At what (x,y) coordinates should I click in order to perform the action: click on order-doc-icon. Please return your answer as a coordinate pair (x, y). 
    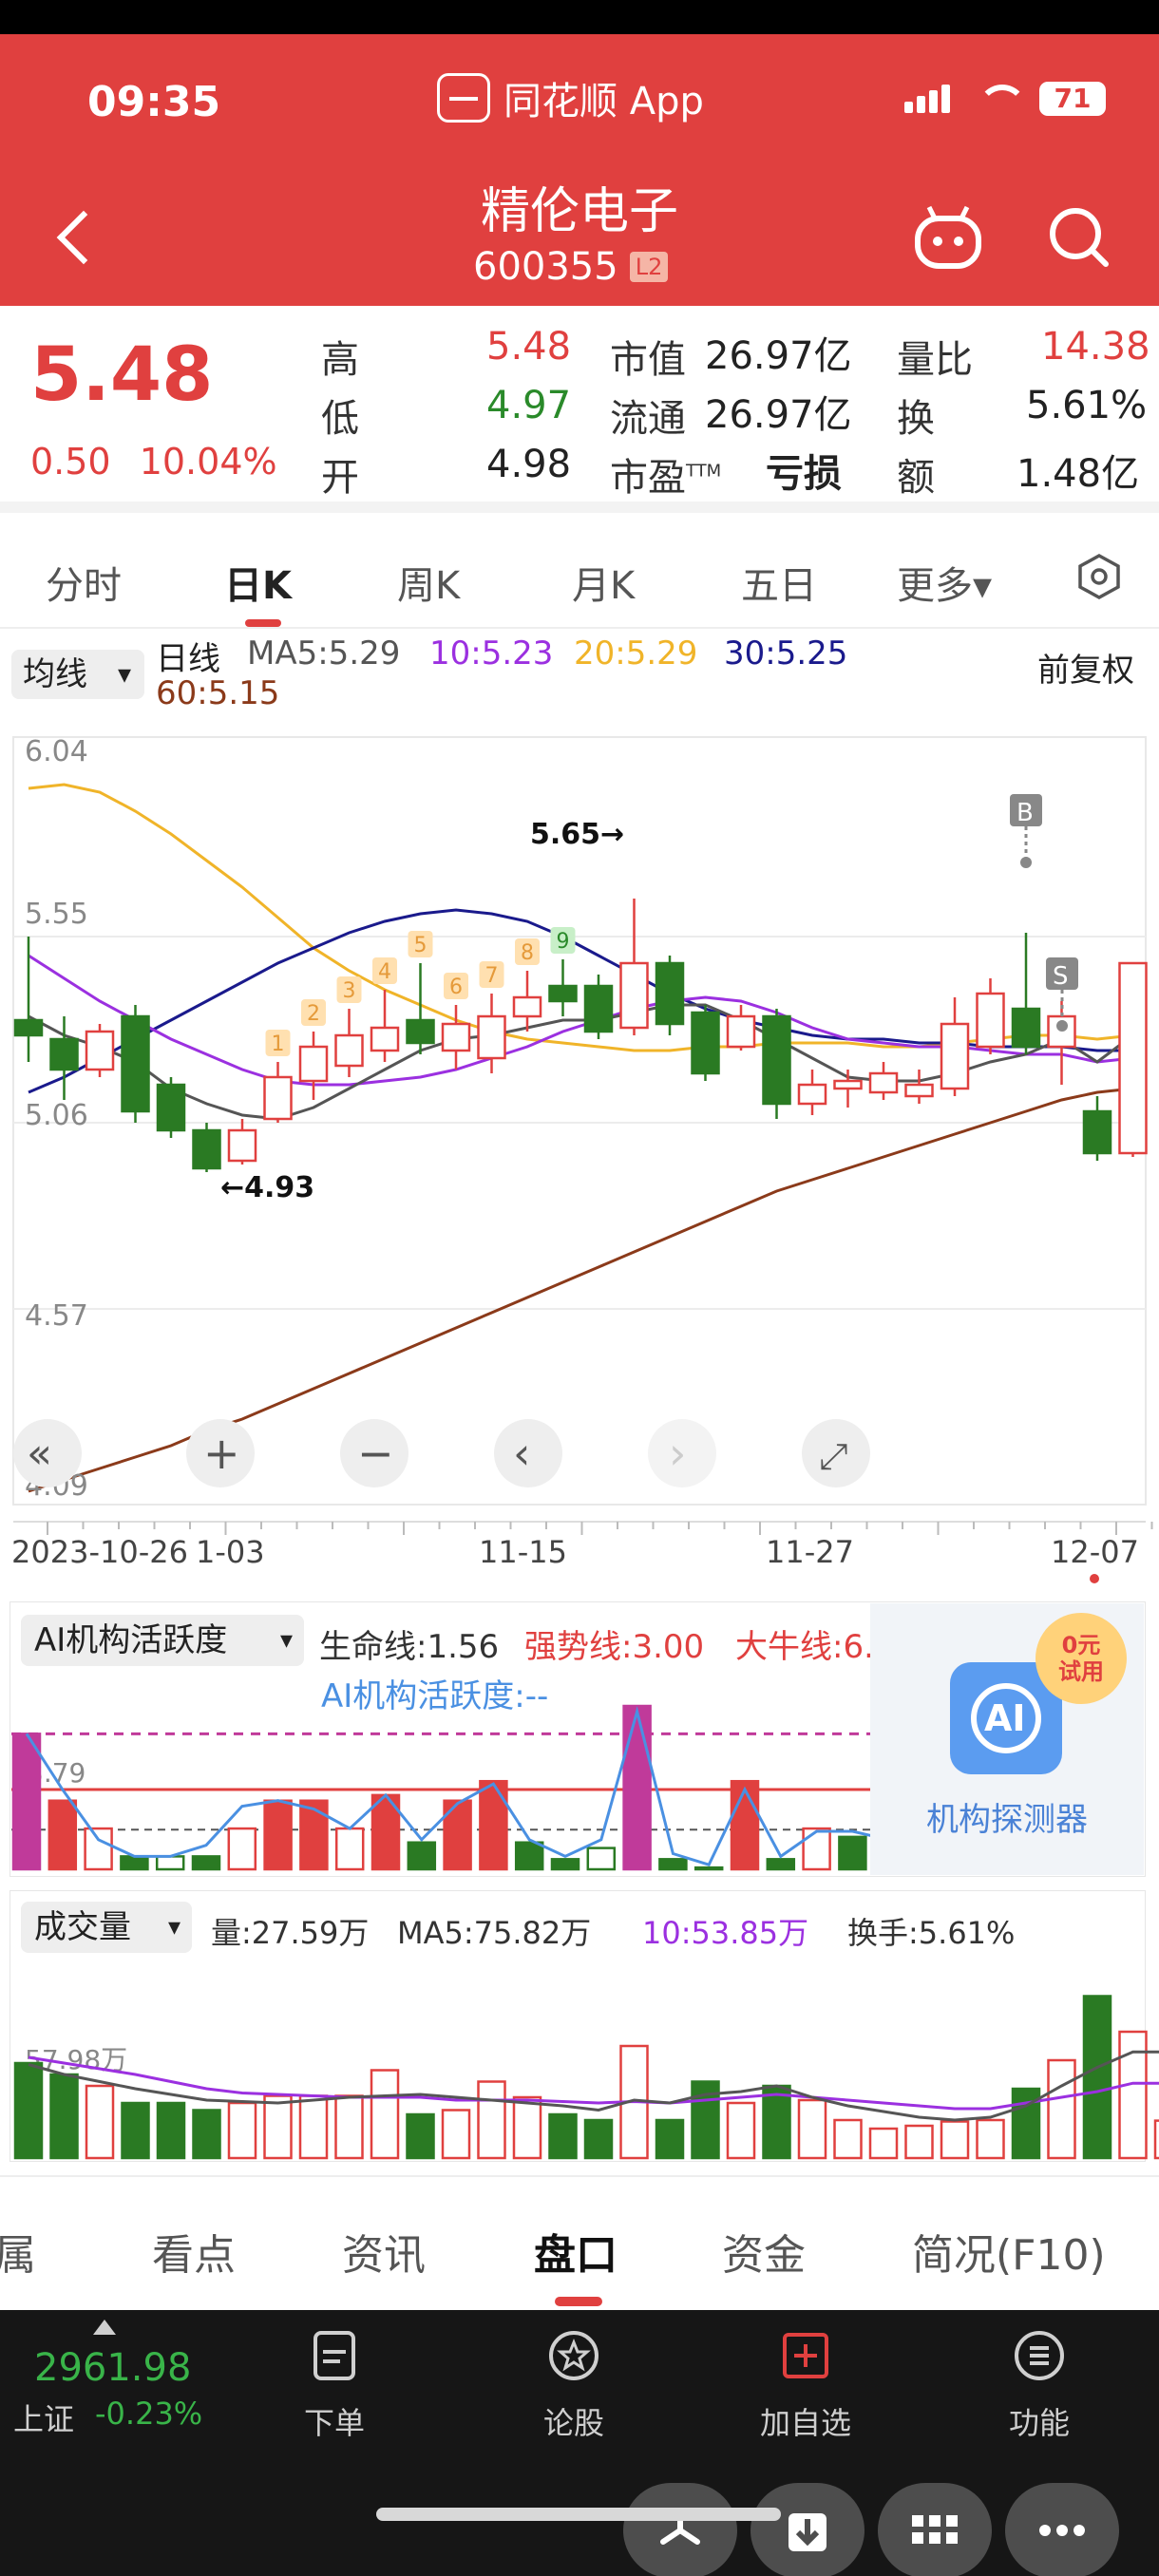
    Looking at the image, I should click on (334, 2355).